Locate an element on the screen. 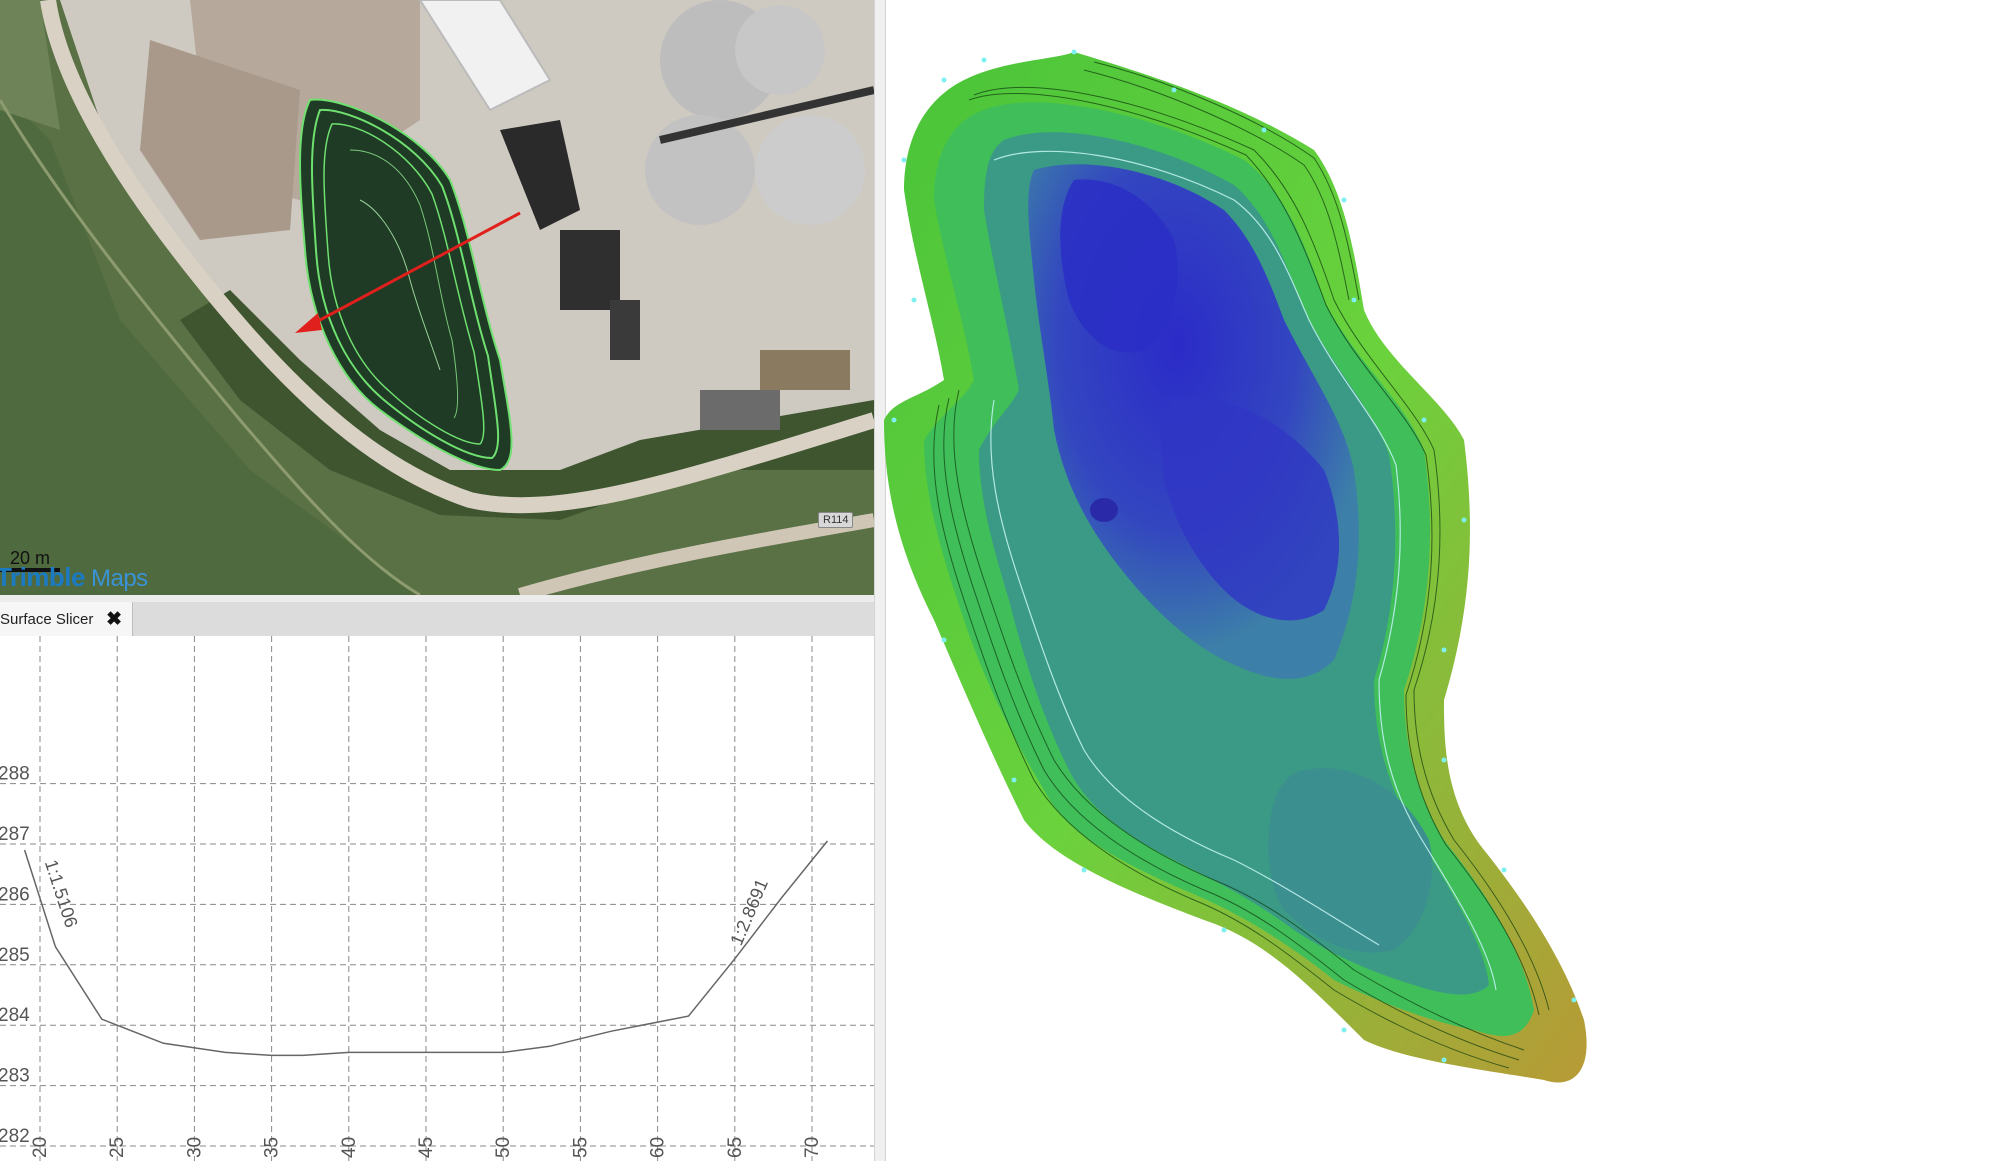 The image size is (1998, 1166). x-tick-label: 60 is located at coordinates (658, 1147).